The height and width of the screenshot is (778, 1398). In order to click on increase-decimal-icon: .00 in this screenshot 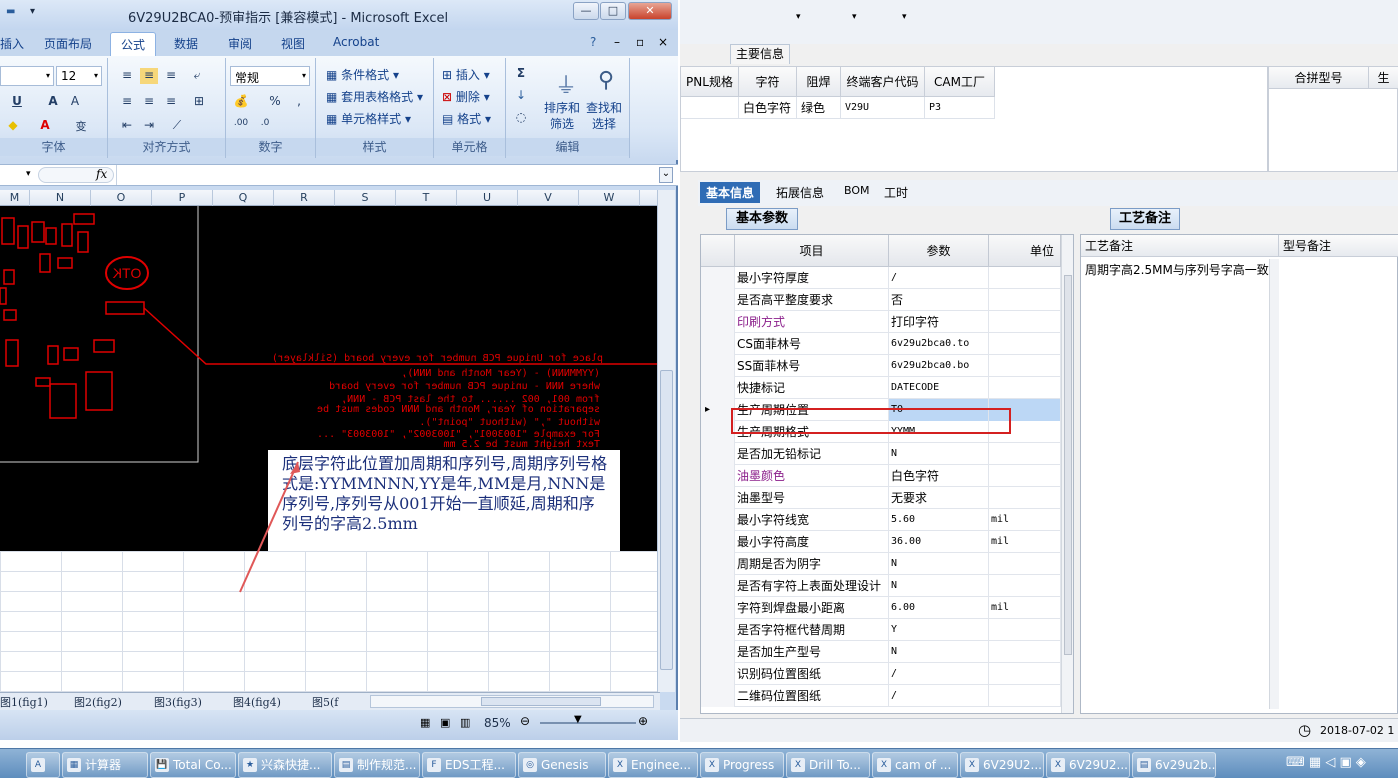, I will do `click(241, 126)`.